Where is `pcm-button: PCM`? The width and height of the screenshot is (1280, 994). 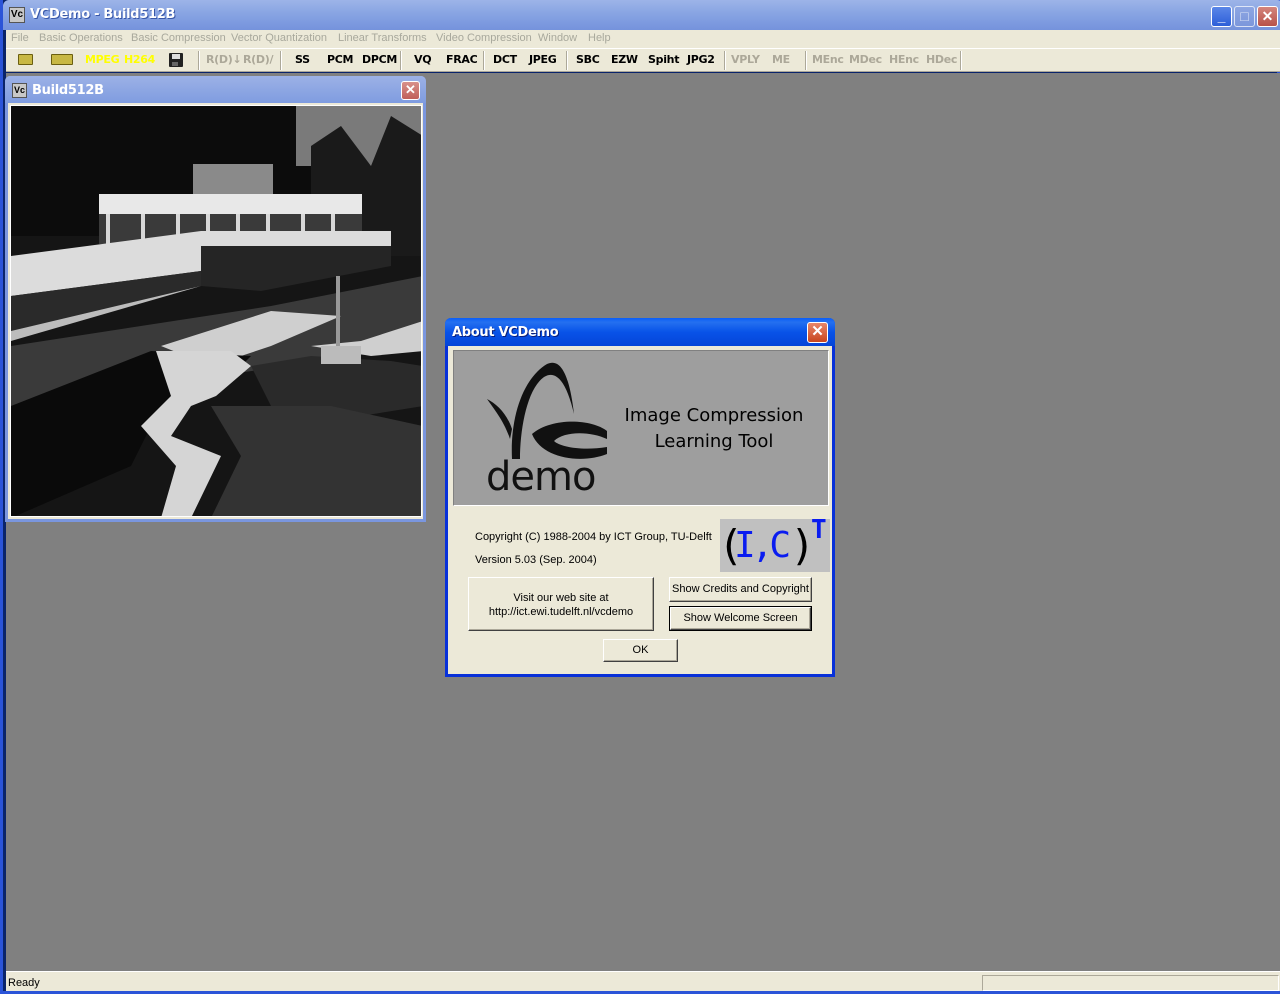
pcm-button: PCM is located at coordinates (340, 59).